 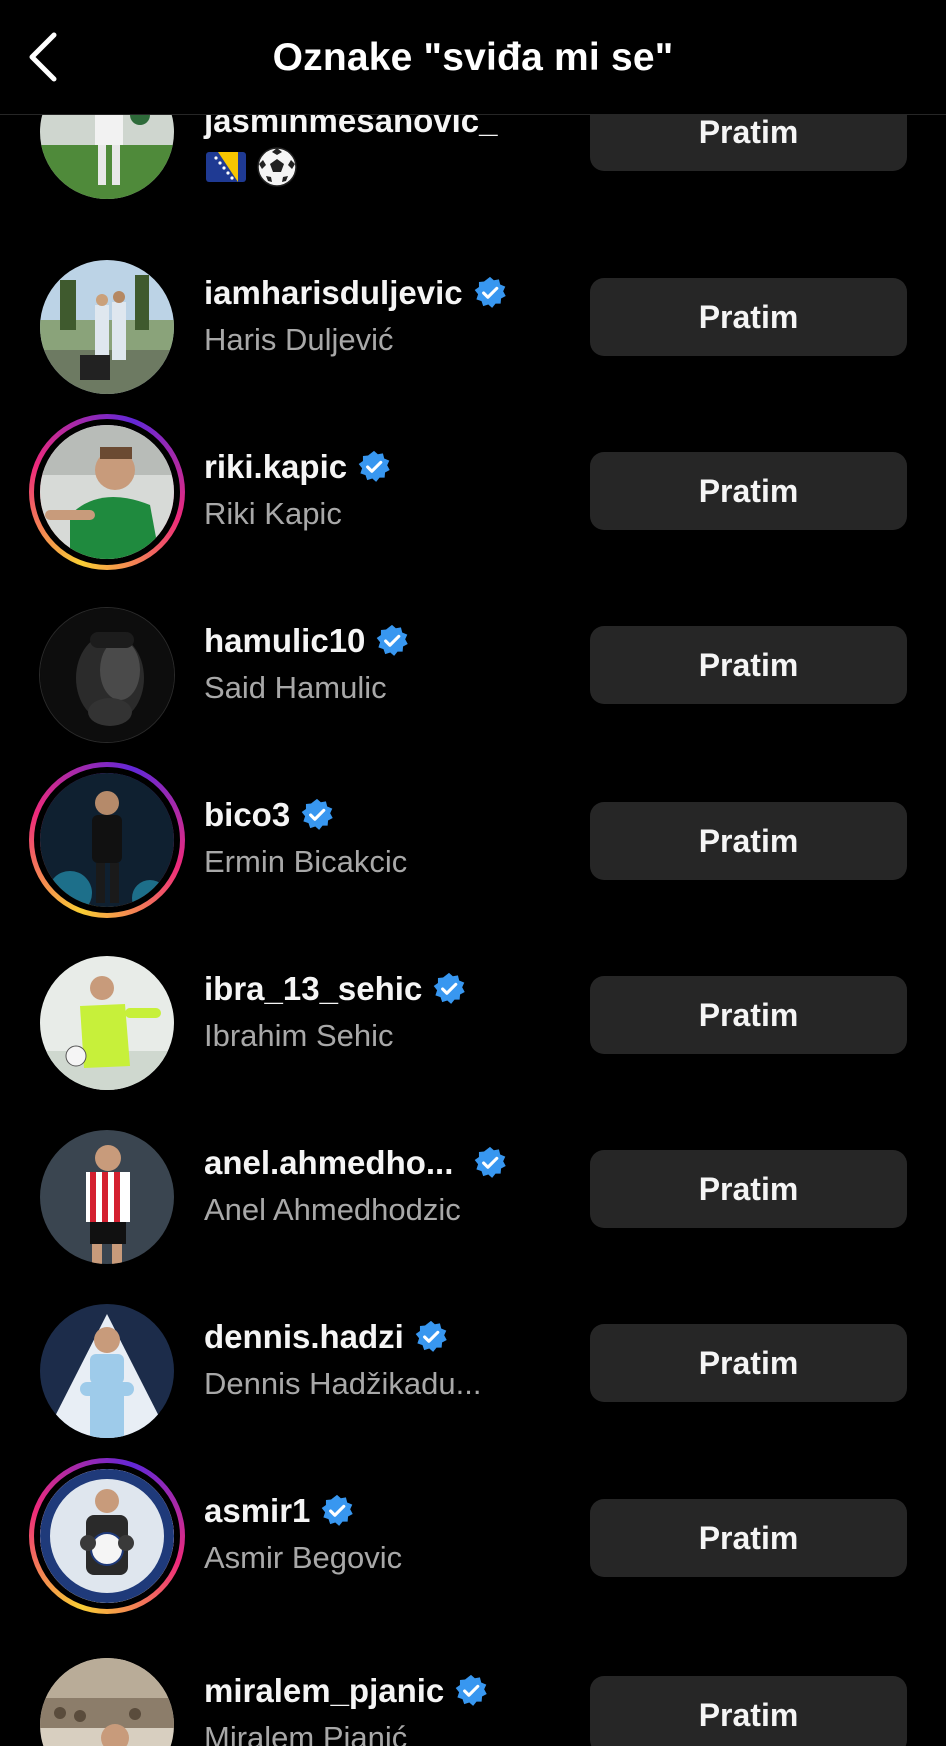 What do you see at coordinates (275, 467) in the screenshot?
I see `username: riki.kapic` at bounding box center [275, 467].